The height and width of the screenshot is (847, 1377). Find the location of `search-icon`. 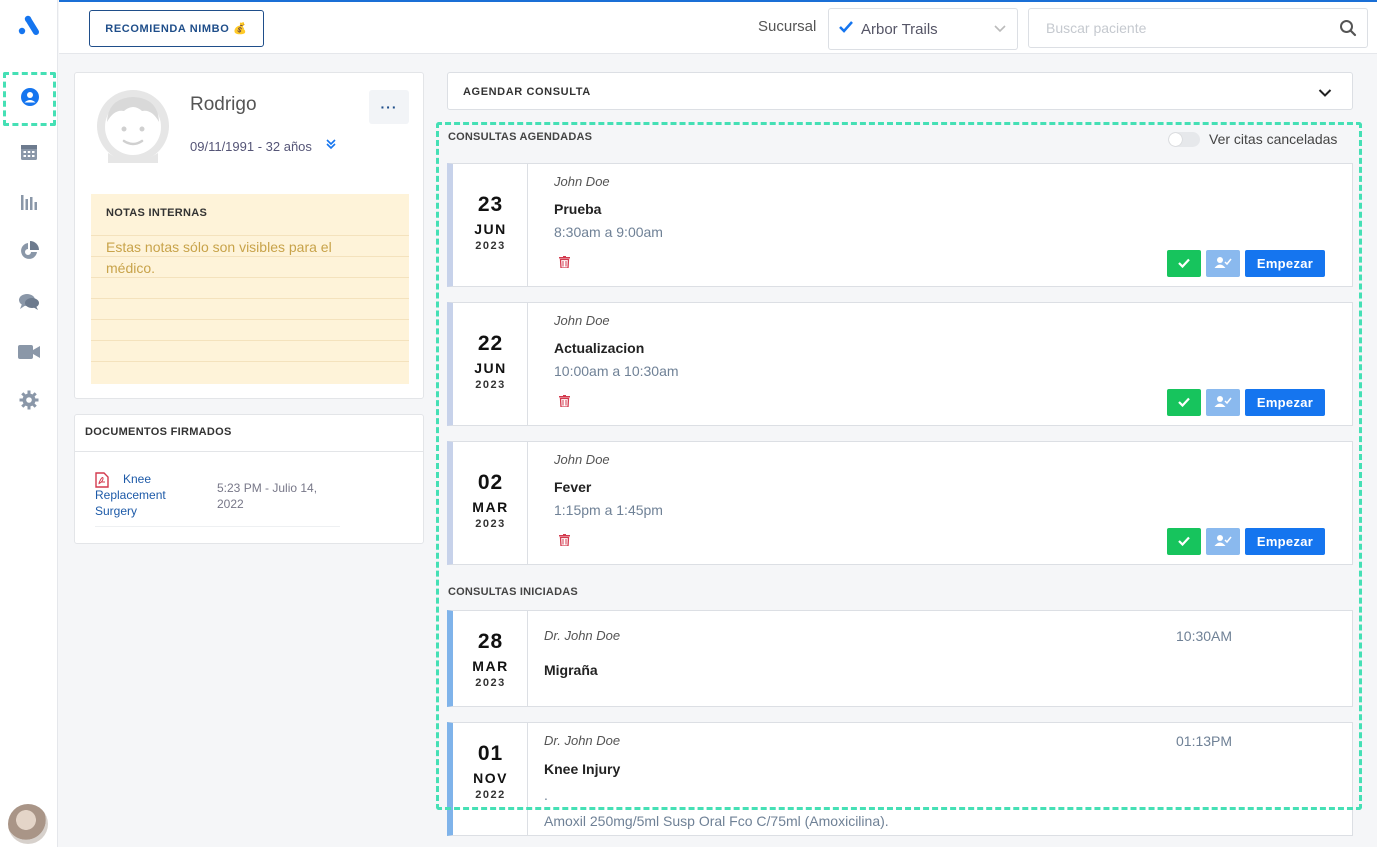

search-icon is located at coordinates (1348, 30).